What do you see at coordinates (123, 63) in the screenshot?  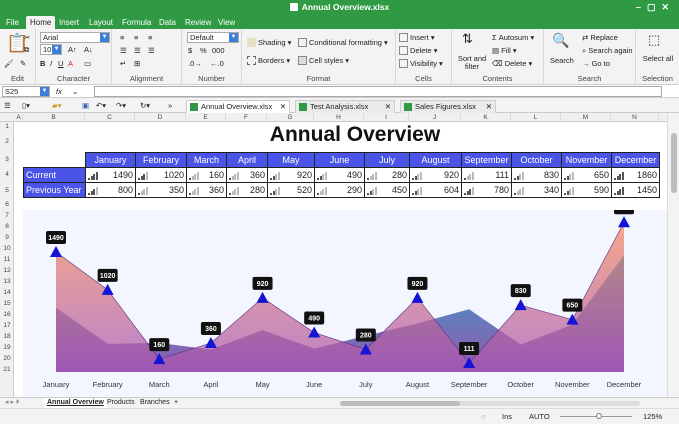 I see `wrap-text-icon: ↵` at bounding box center [123, 63].